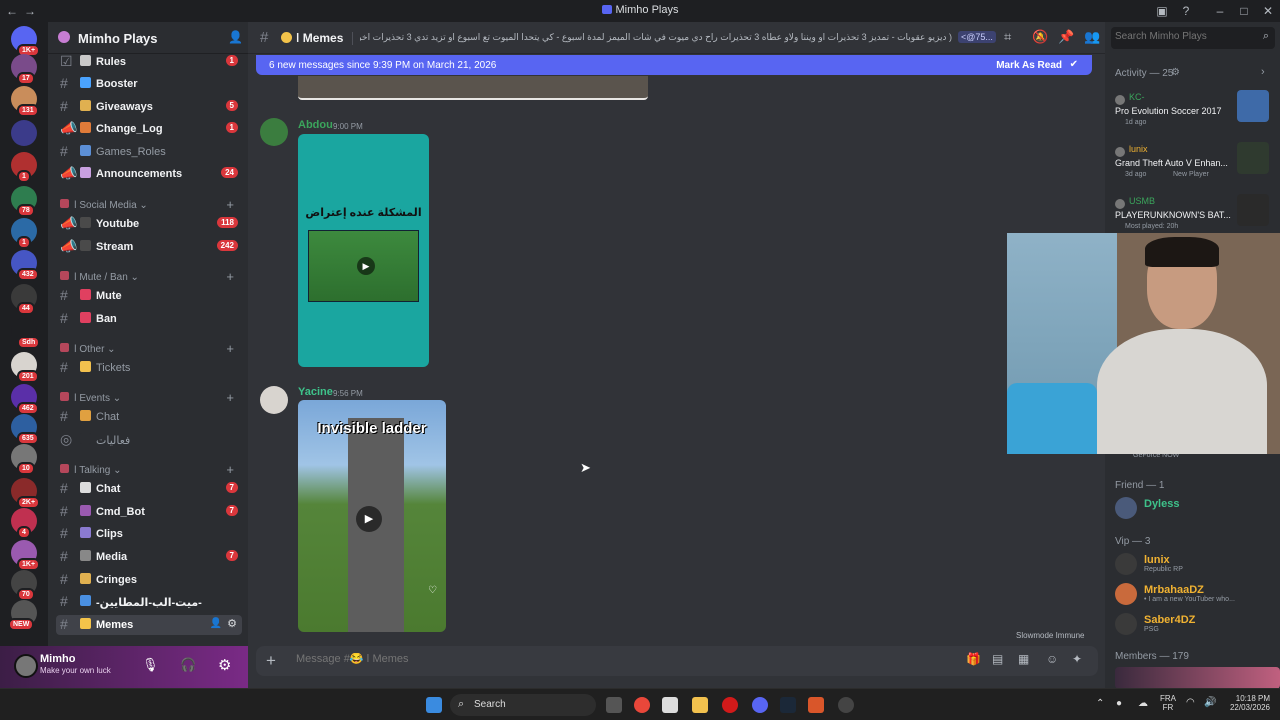 Image resolution: width=1280 pixels, height=720 pixels. Describe the element at coordinates (149, 557) in the screenshot. I see `channel-media: # Media 7` at that location.